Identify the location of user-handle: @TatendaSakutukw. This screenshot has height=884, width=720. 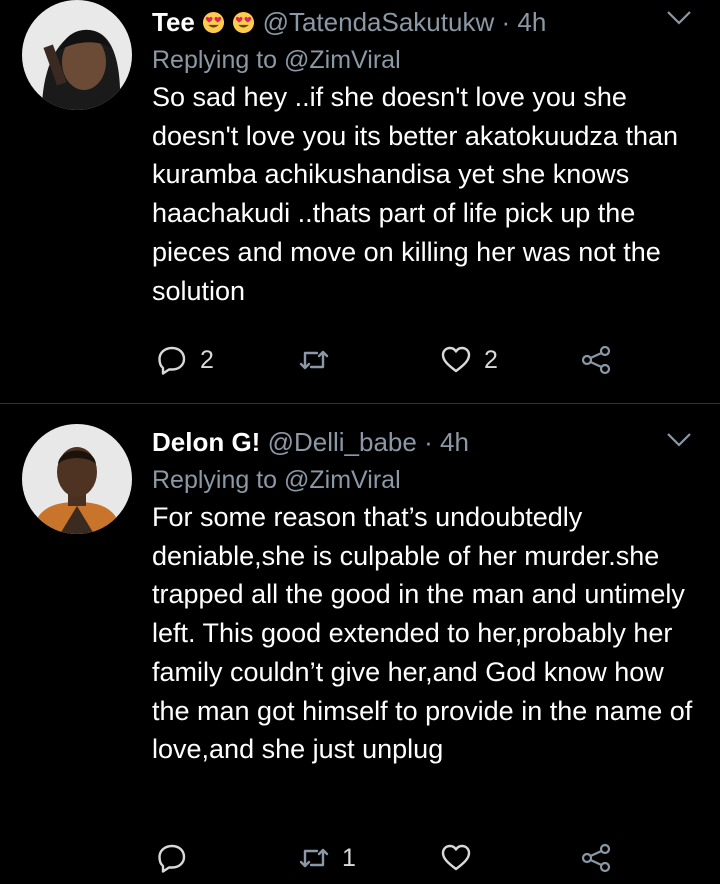
(379, 22).